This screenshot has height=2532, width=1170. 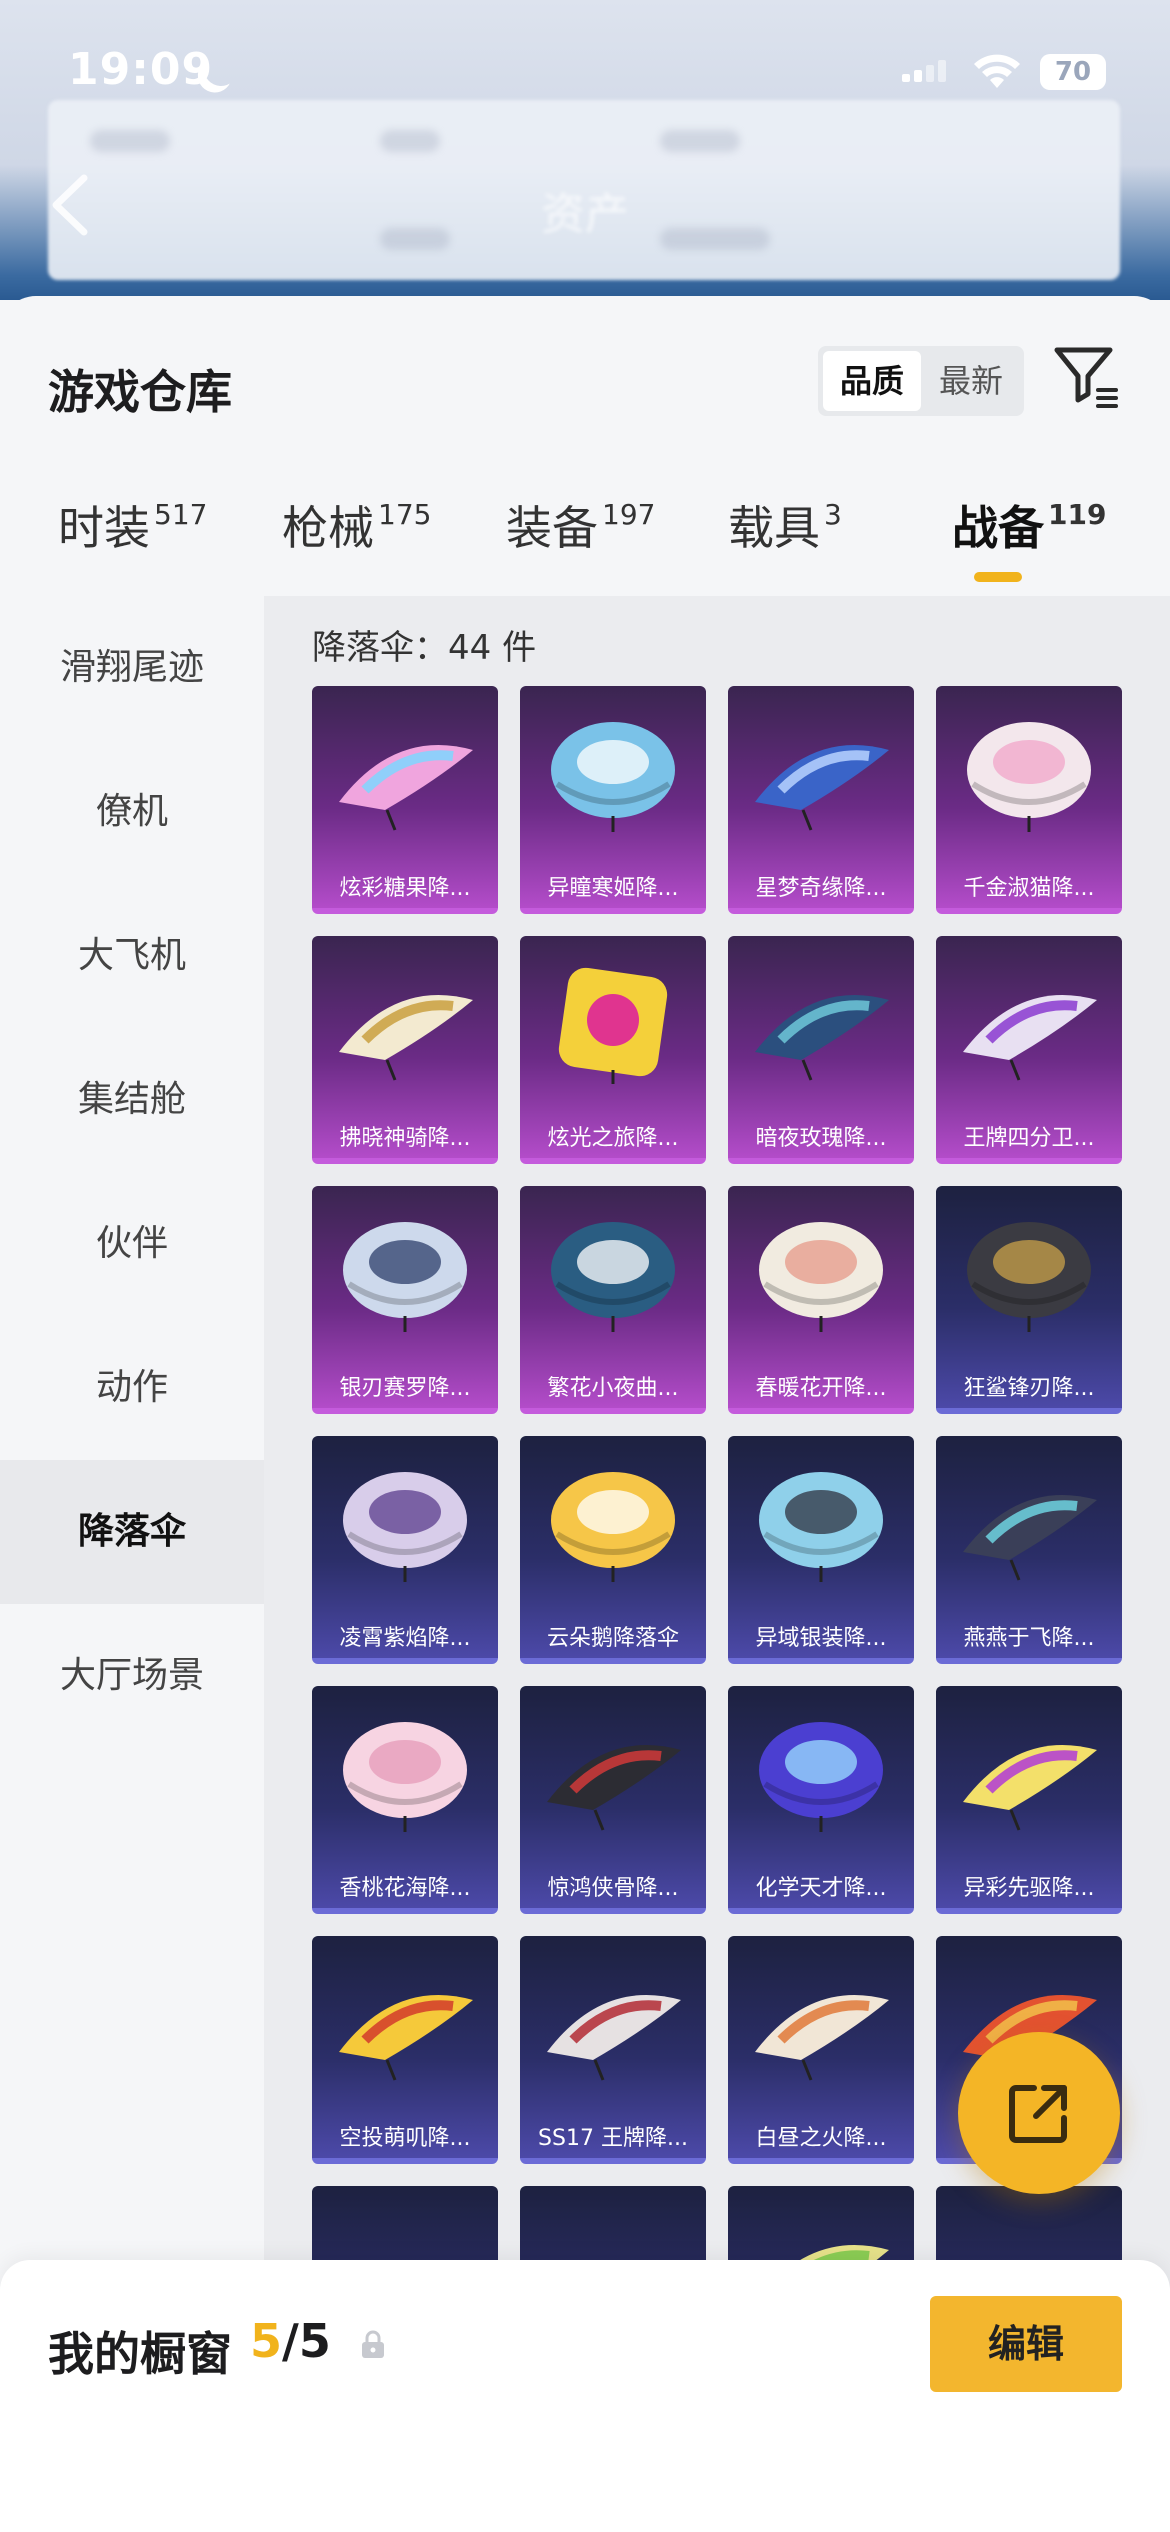 I want to click on showcase-total: /5, so click(x=306, y=2341).